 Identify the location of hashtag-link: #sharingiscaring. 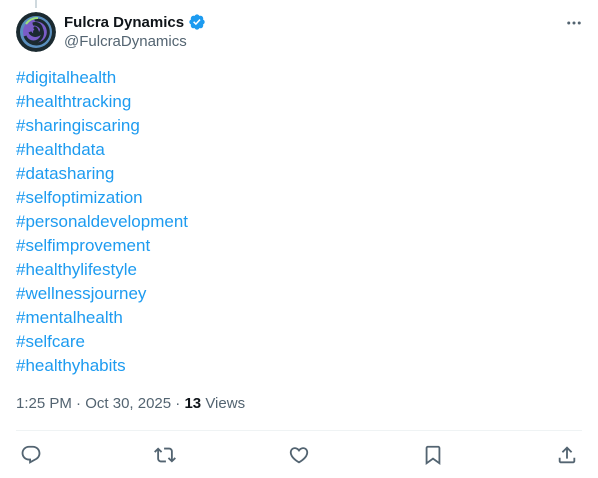
(102, 126).